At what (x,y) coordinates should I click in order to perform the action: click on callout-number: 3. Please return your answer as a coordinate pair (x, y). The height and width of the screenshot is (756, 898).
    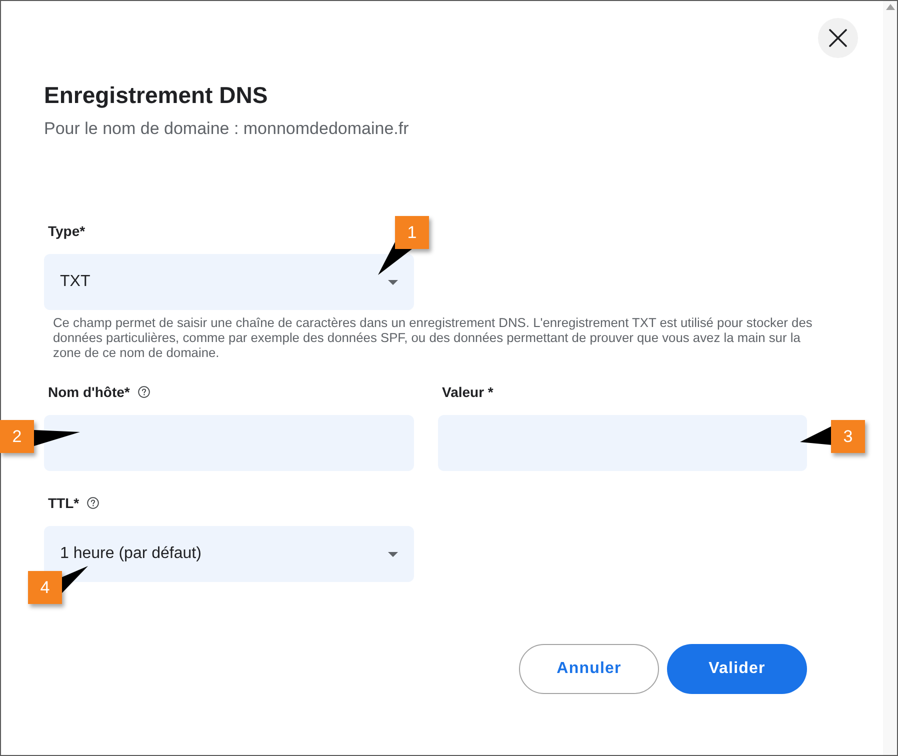
    Looking at the image, I should click on (848, 436).